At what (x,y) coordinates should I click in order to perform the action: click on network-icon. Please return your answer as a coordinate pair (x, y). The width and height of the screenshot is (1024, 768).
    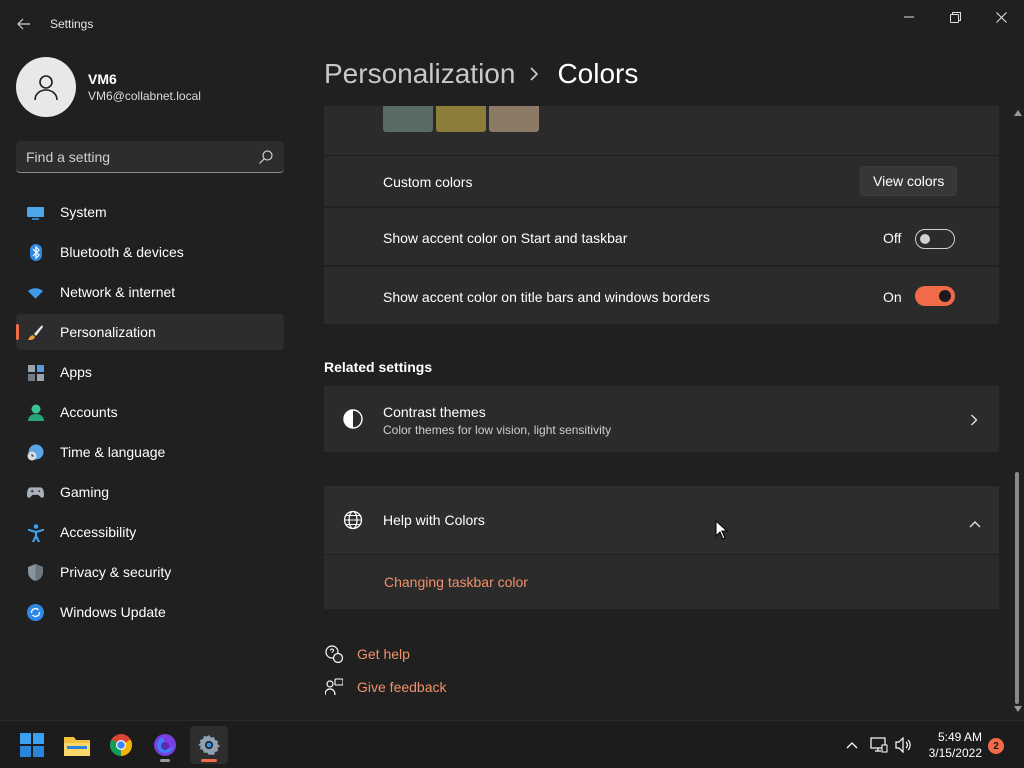
    Looking at the image, I should click on (879, 745).